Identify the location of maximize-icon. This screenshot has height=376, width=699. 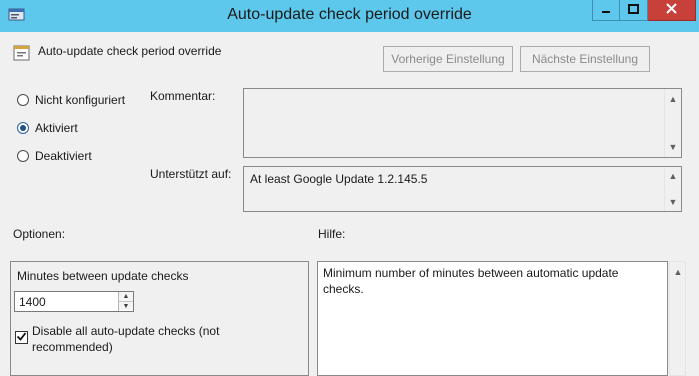
(633, 10).